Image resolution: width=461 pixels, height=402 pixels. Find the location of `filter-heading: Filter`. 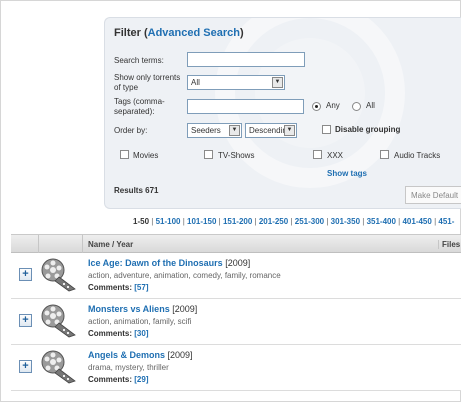

filter-heading: Filter is located at coordinates (127, 33).